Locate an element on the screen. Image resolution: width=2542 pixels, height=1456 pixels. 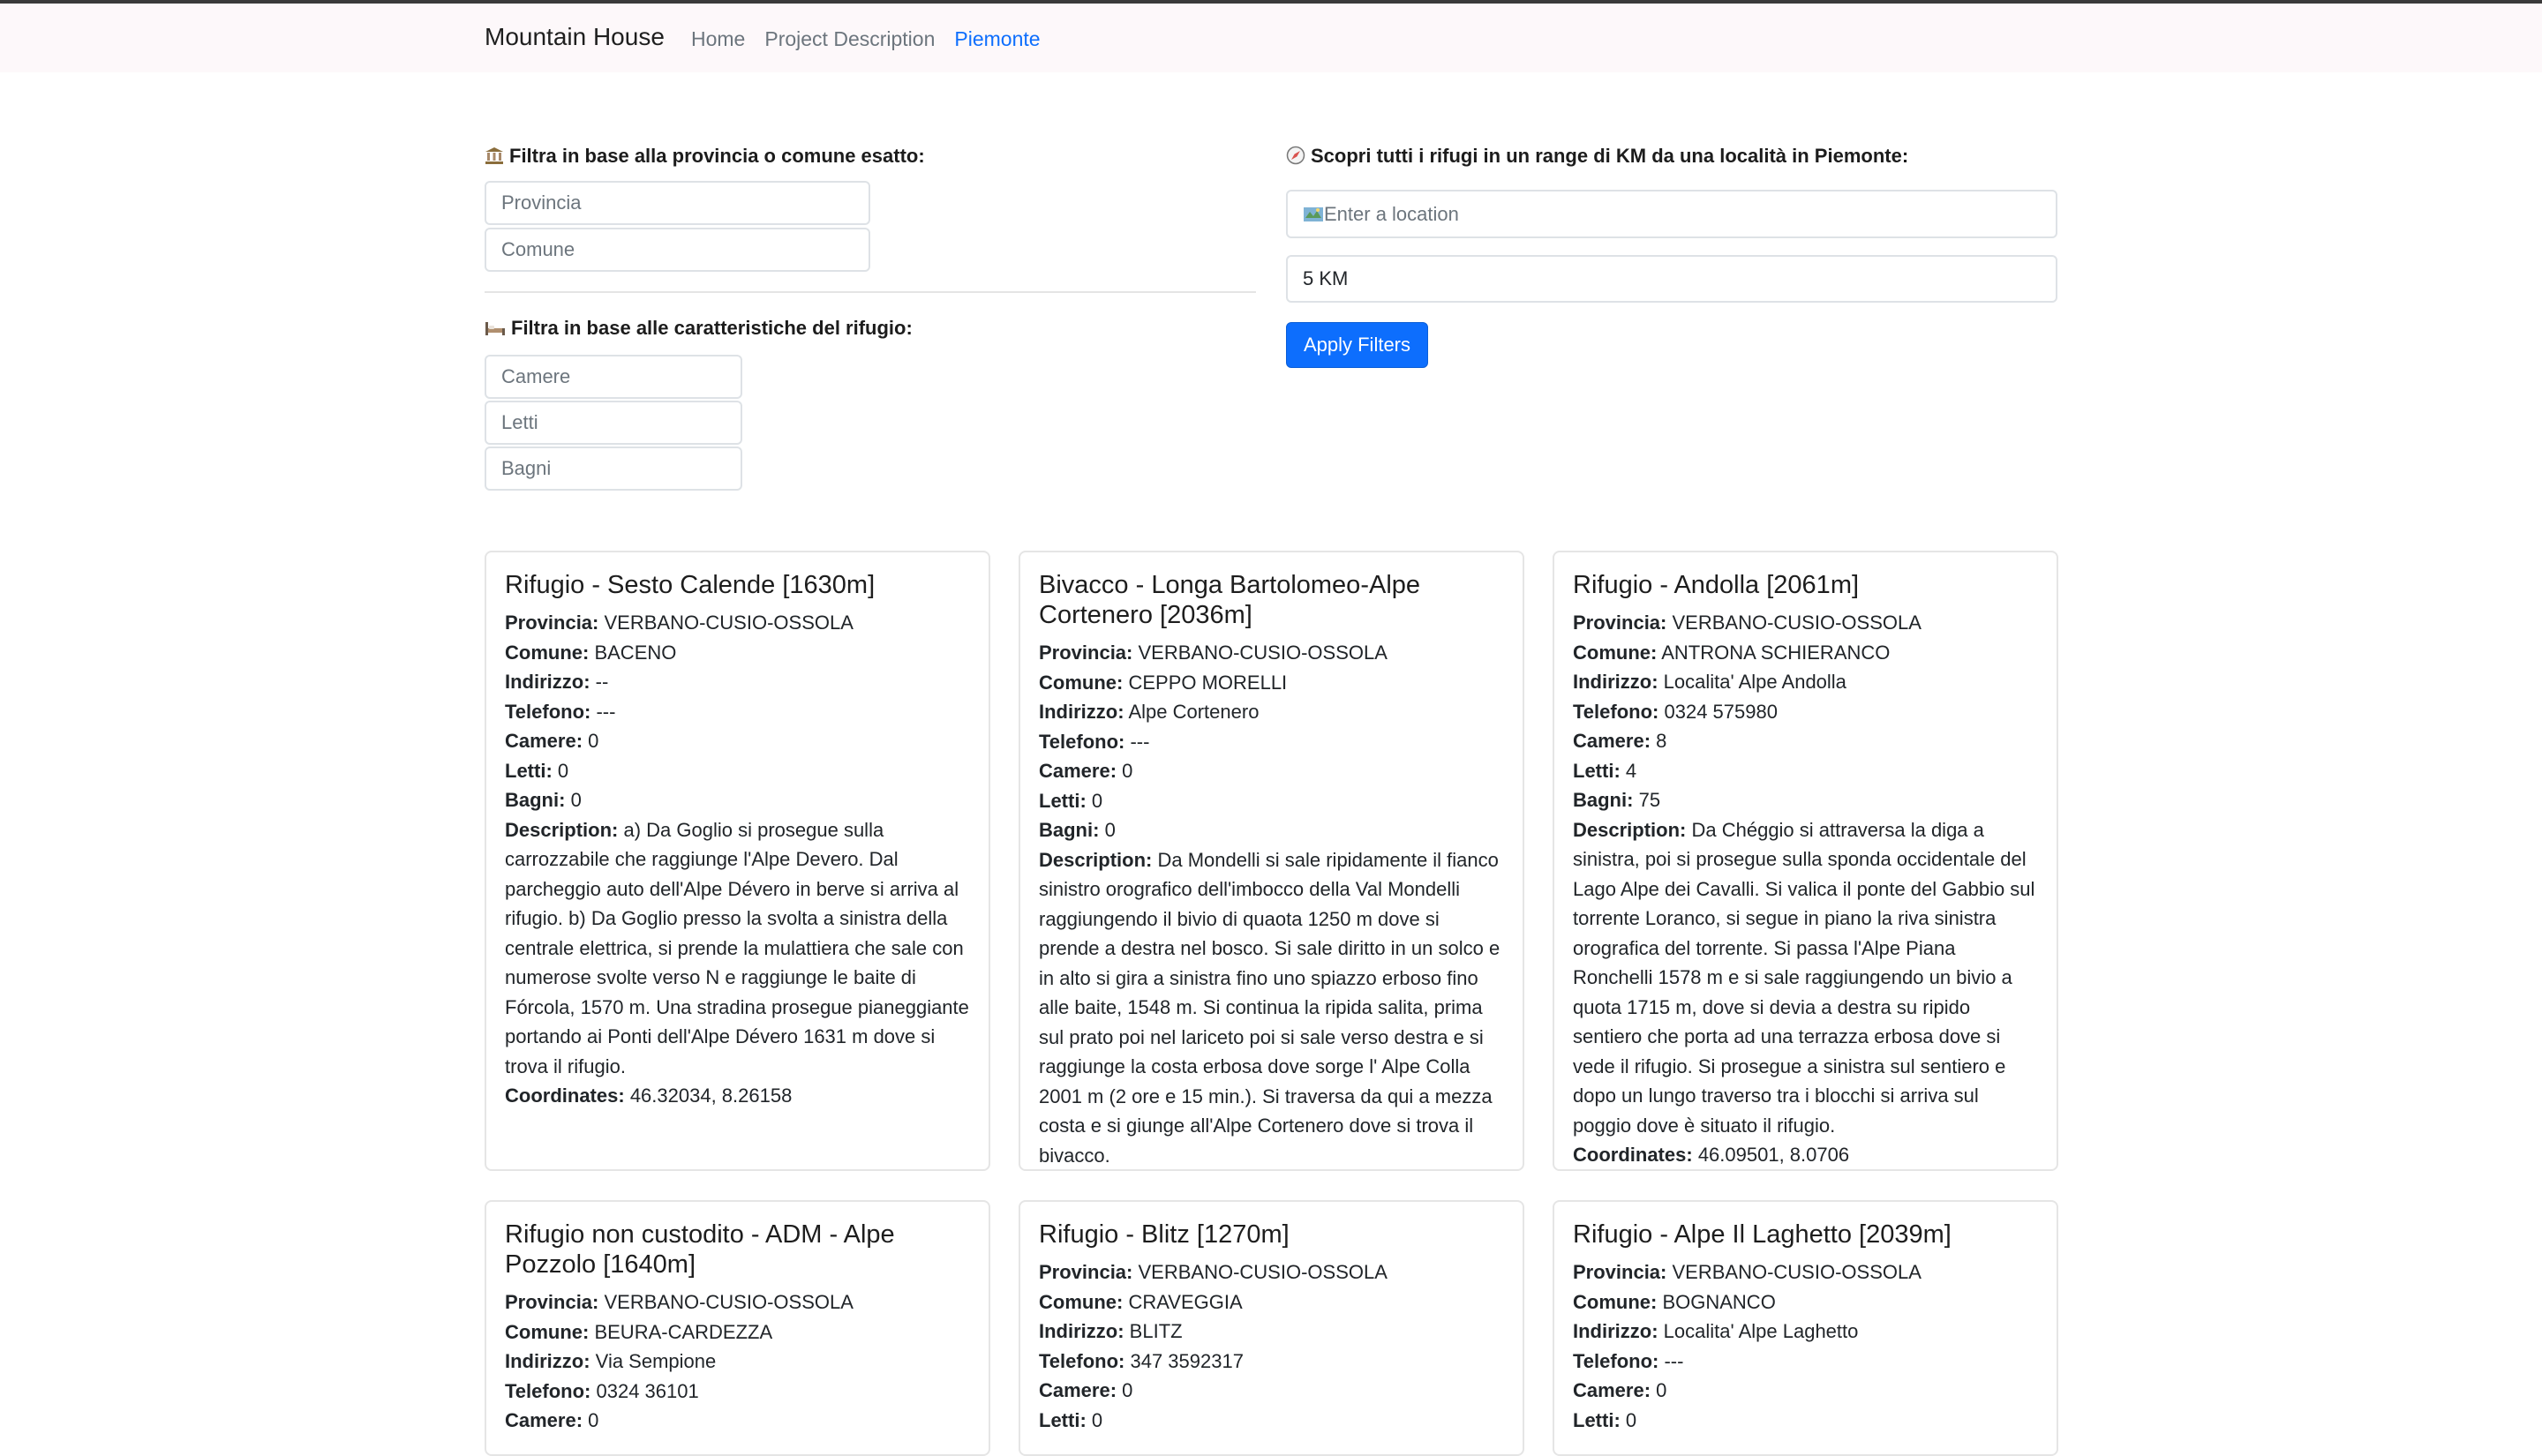
letti-input: Letti is located at coordinates (613, 423).